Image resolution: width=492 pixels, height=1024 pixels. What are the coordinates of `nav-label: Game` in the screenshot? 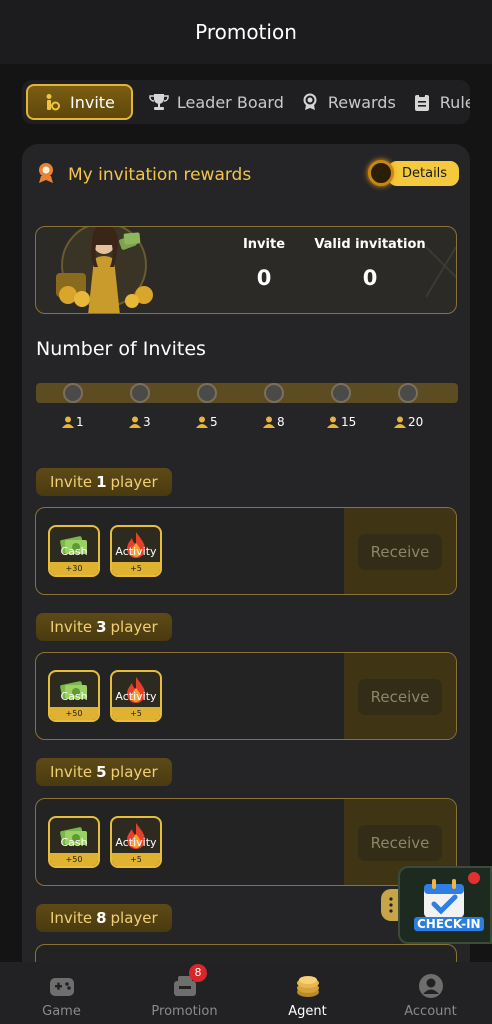 It's located at (61, 1011).